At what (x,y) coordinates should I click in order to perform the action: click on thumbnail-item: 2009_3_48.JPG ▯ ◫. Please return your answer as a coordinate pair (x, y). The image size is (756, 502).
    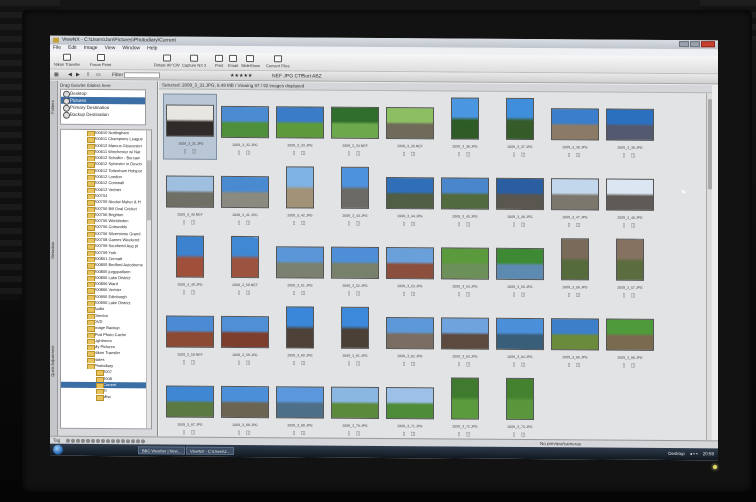
    Looking at the image, I should click on (630, 200).